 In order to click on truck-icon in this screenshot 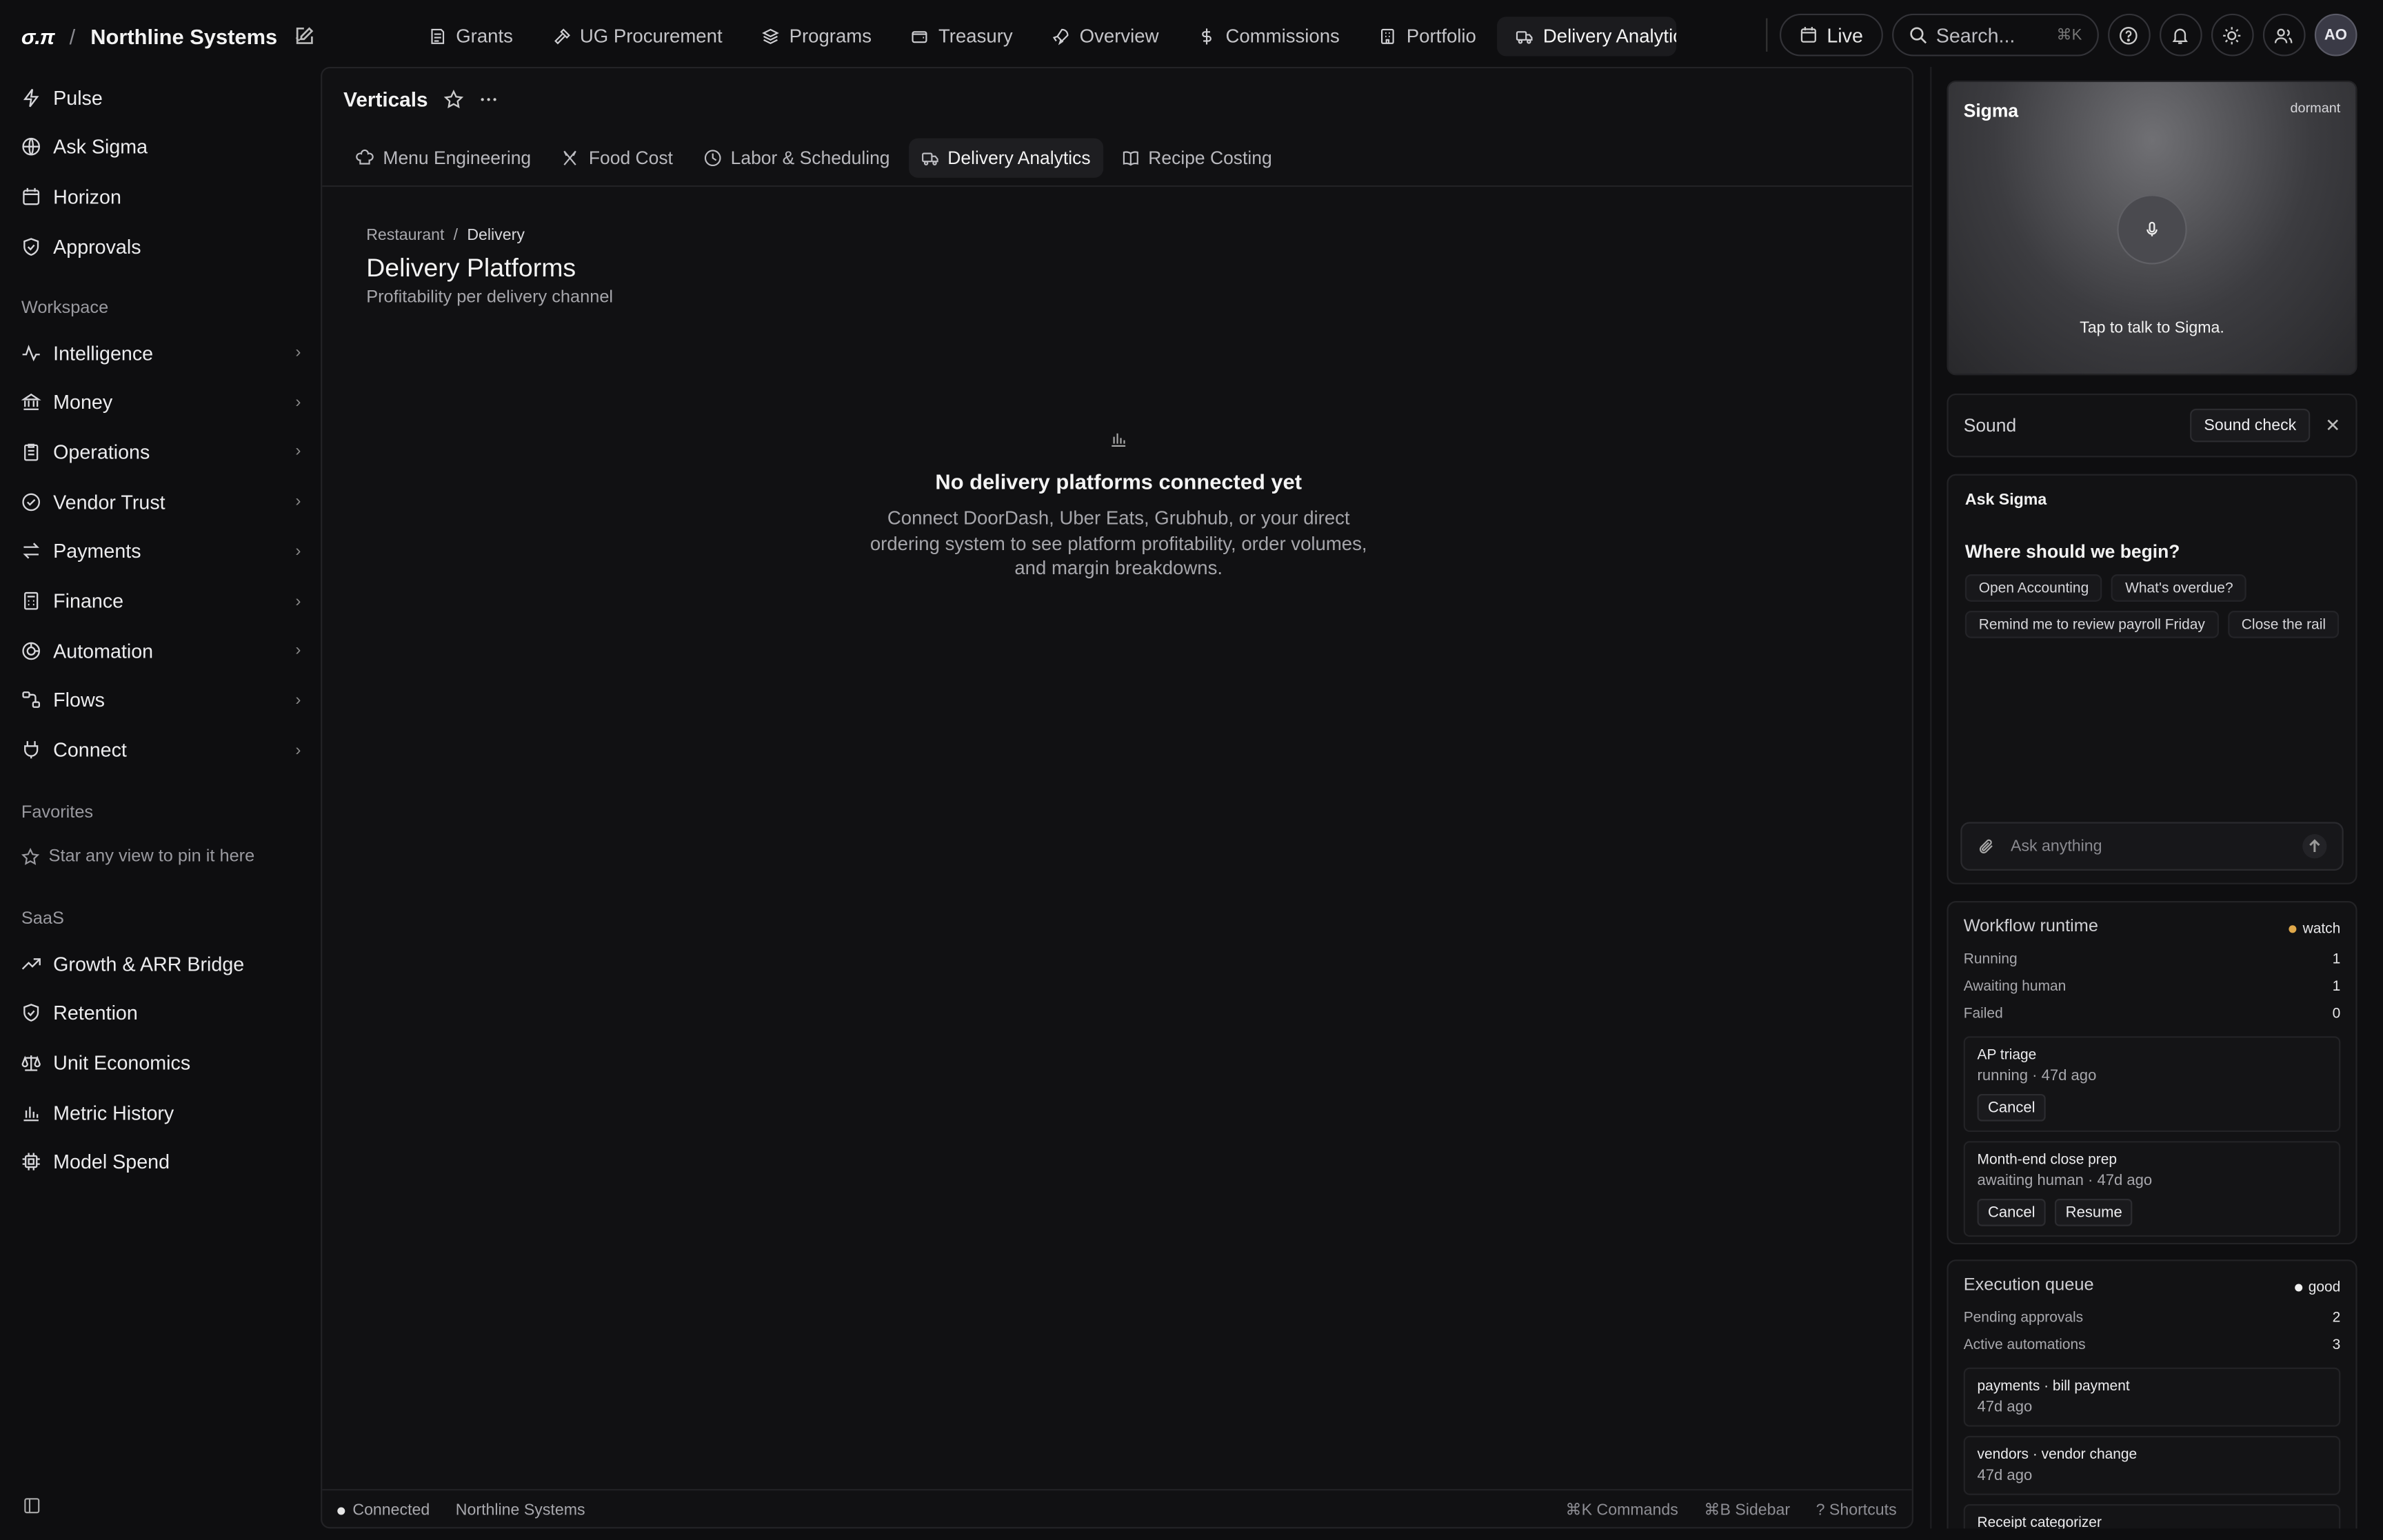, I will do `click(1525, 38)`.